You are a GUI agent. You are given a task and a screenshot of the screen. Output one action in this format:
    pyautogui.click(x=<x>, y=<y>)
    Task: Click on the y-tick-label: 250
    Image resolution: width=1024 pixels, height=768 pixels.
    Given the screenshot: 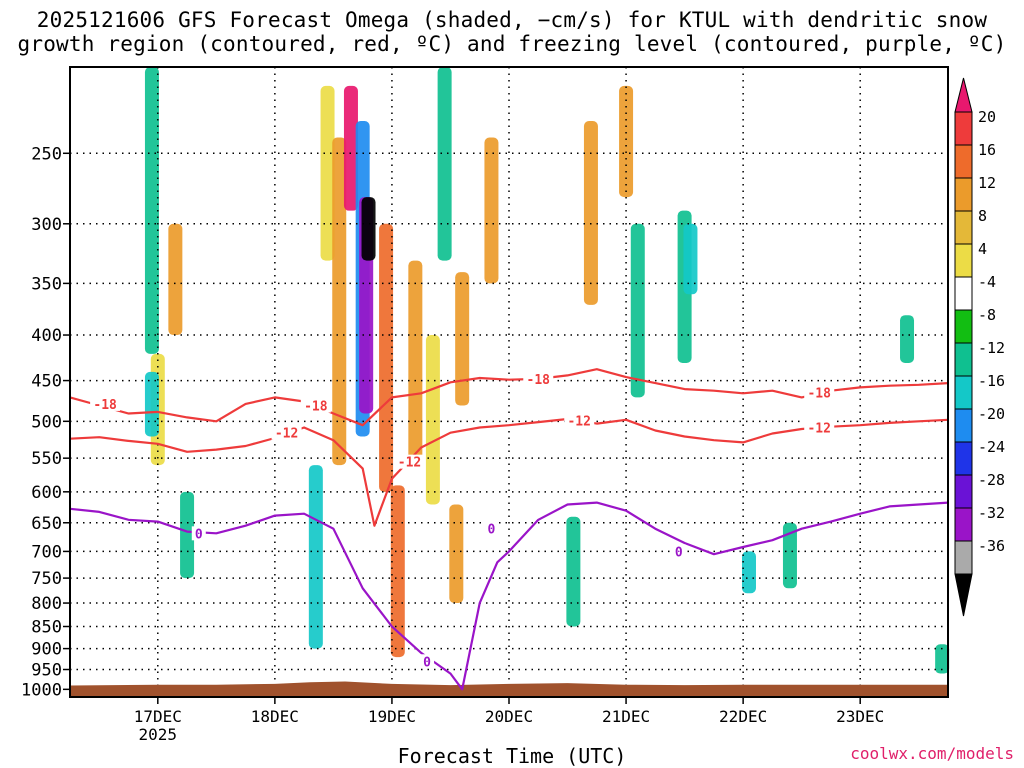 What is the action you would take?
    pyautogui.click(x=46, y=154)
    